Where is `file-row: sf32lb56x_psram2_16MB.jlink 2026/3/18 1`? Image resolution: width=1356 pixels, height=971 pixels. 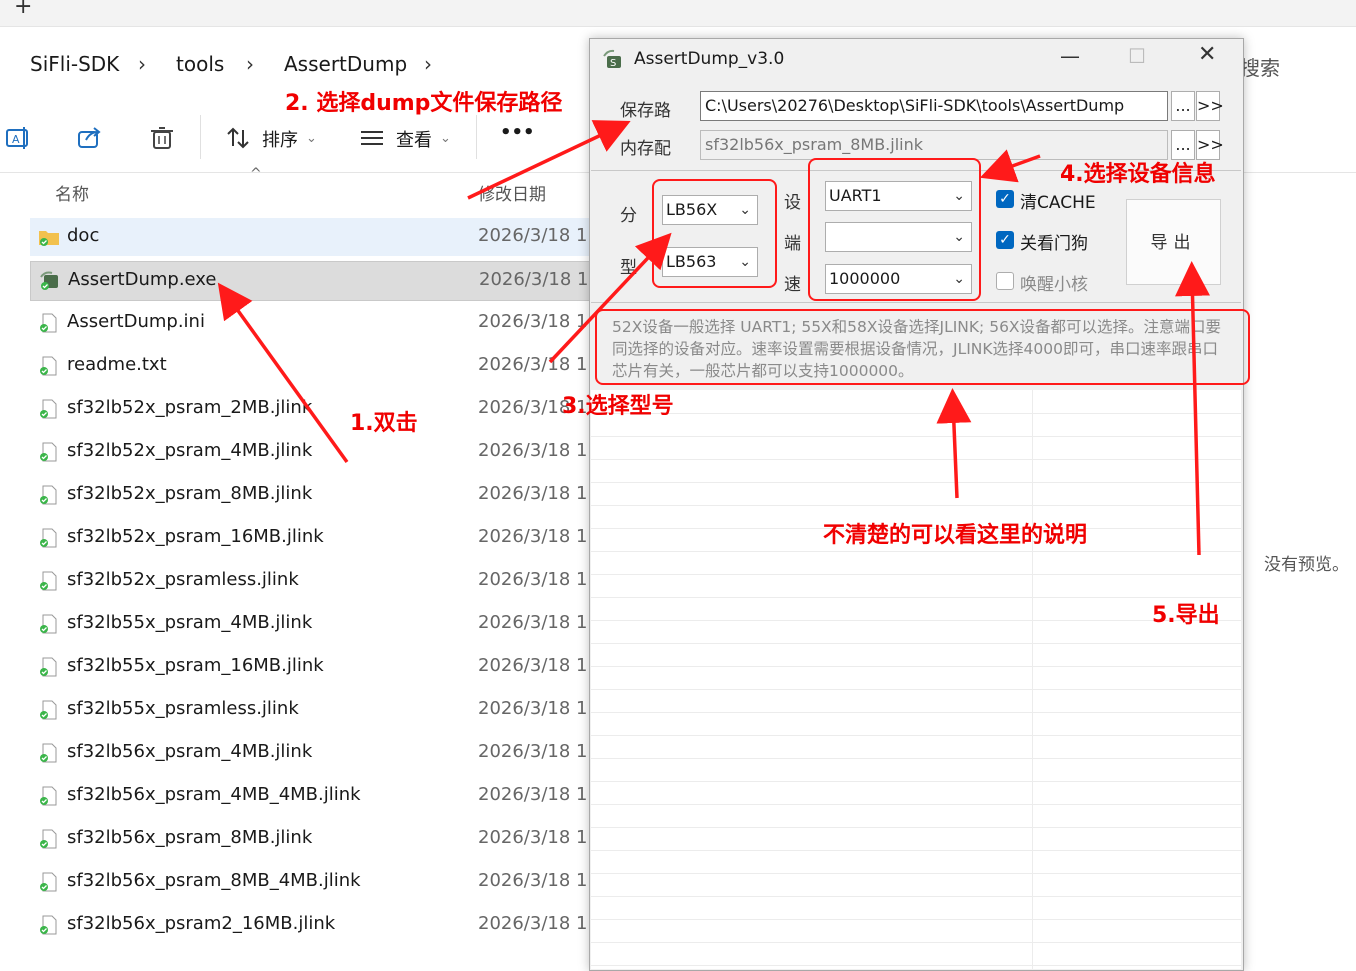 file-row: sf32lb56x_psram2_16MB.jlink 2026/3/18 1 is located at coordinates (315, 925).